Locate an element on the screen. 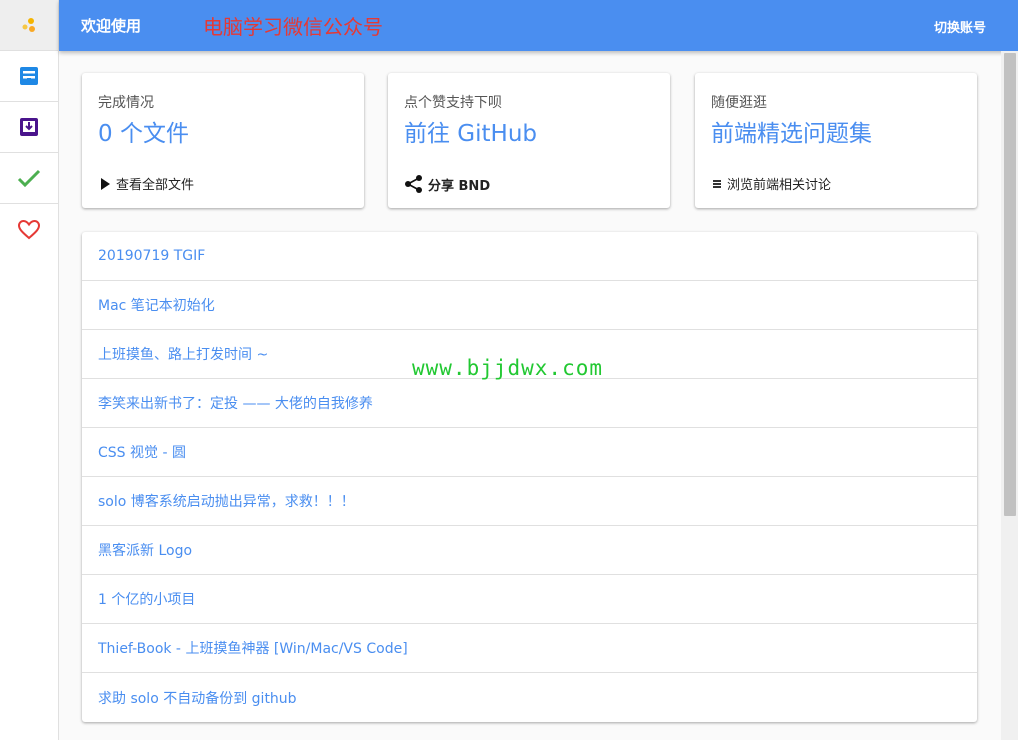  card-file-count: 0 个文件 is located at coordinates (143, 134).